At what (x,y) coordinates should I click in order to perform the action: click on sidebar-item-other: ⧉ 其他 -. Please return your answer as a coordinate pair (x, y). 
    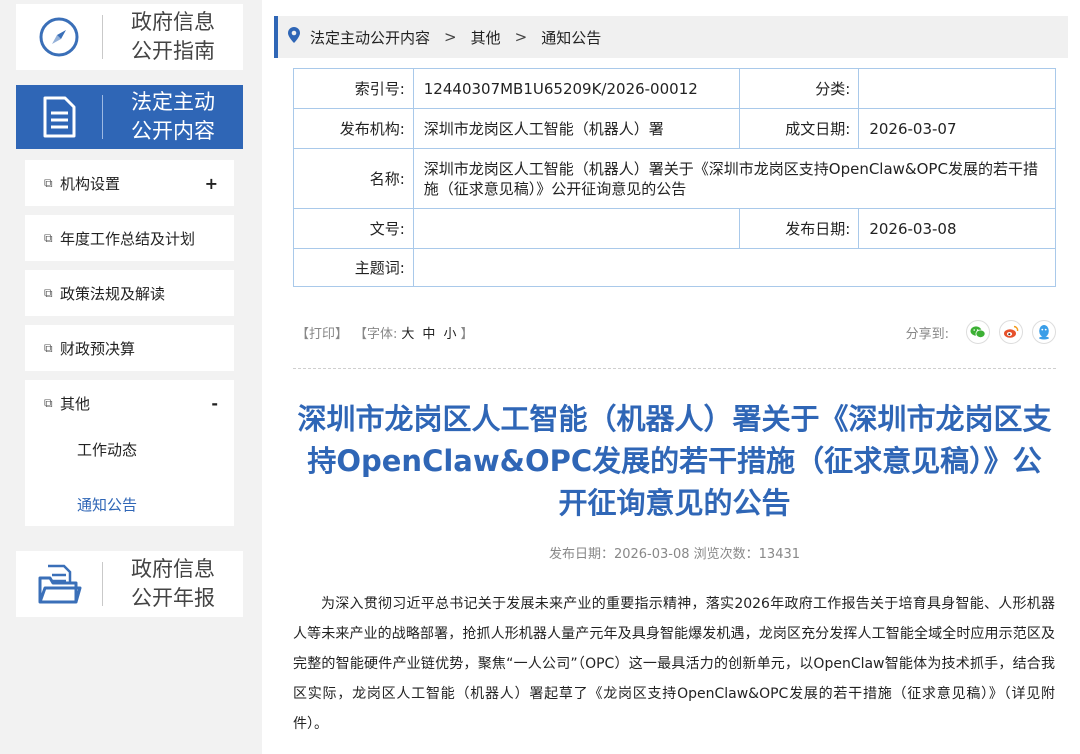
    Looking at the image, I should click on (129, 403).